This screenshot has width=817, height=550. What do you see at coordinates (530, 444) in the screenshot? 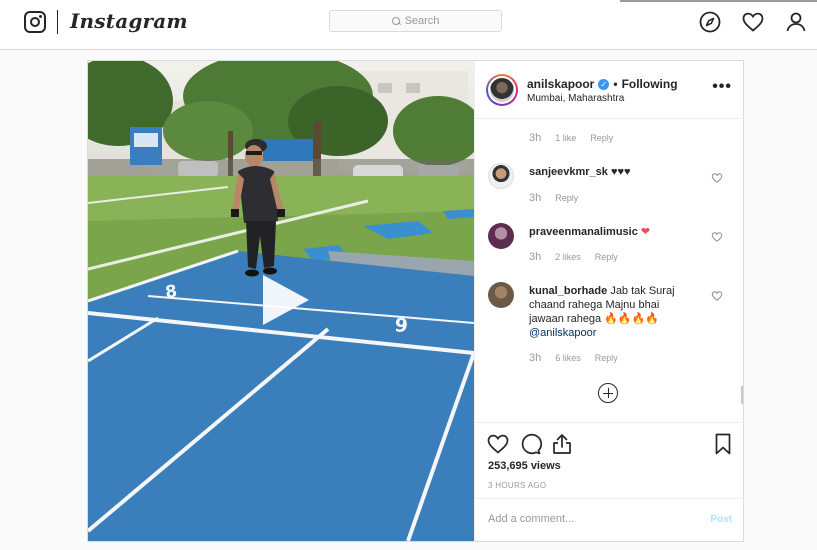
I see `comment-bubble-icon` at bounding box center [530, 444].